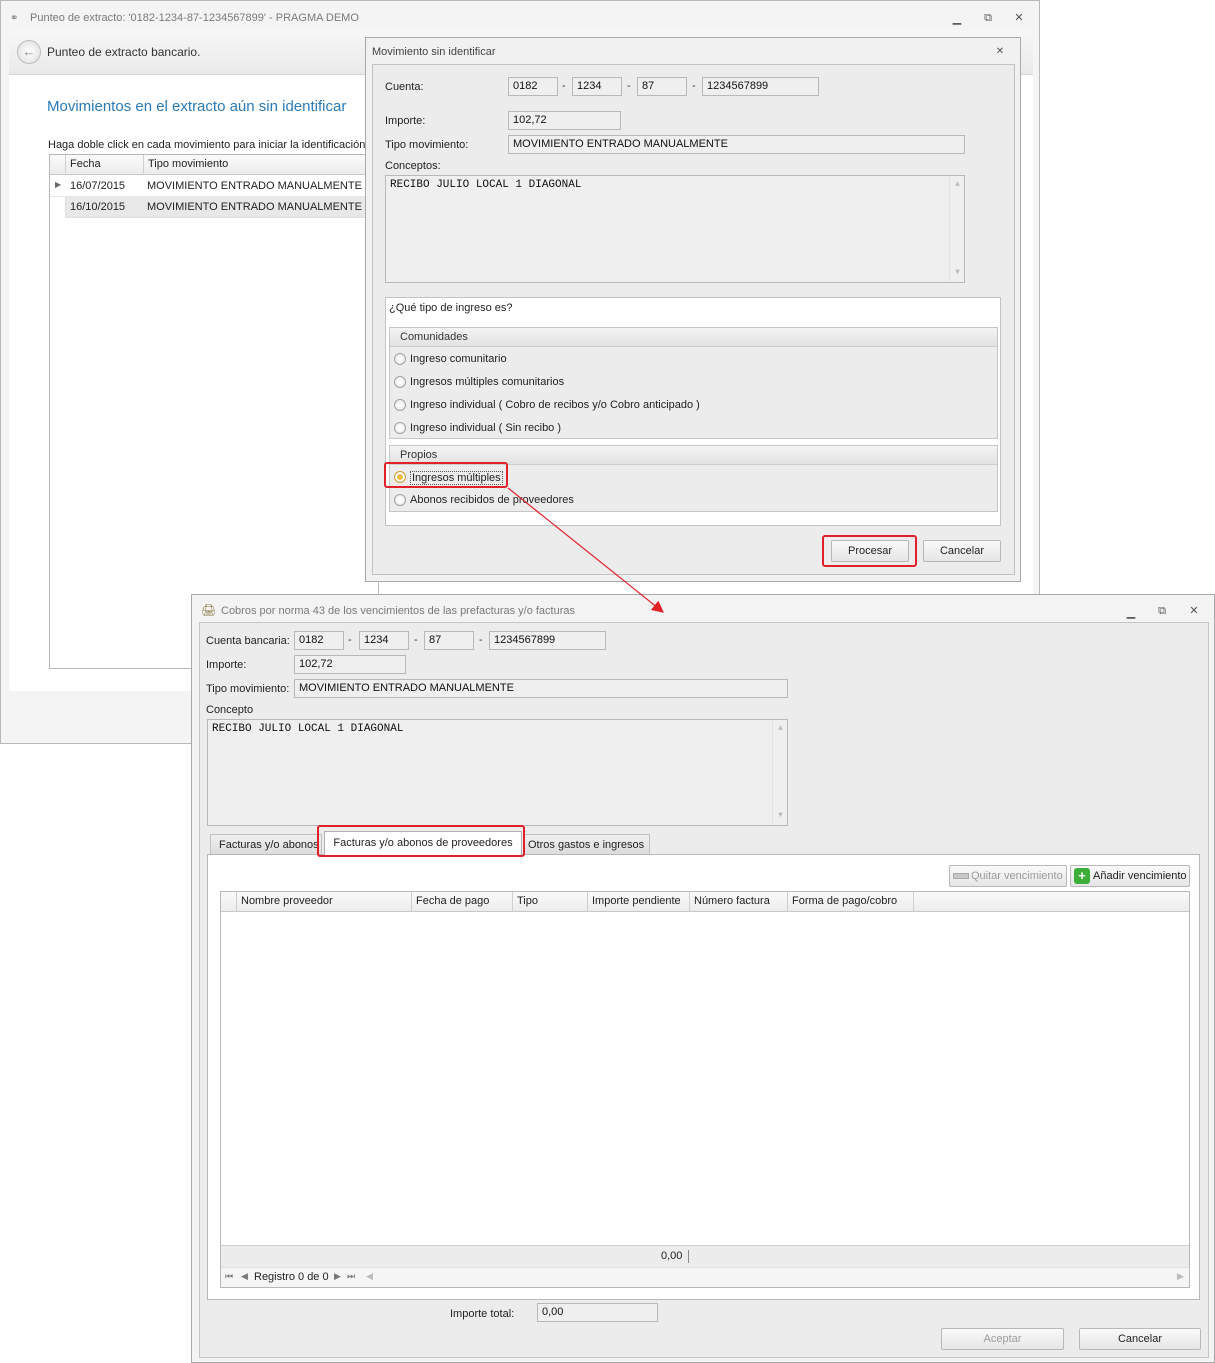 The width and height of the screenshot is (1215, 1363). What do you see at coordinates (369, 1276) in the screenshot?
I see `hscroll-left-icon: ◀` at bounding box center [369, 1276].